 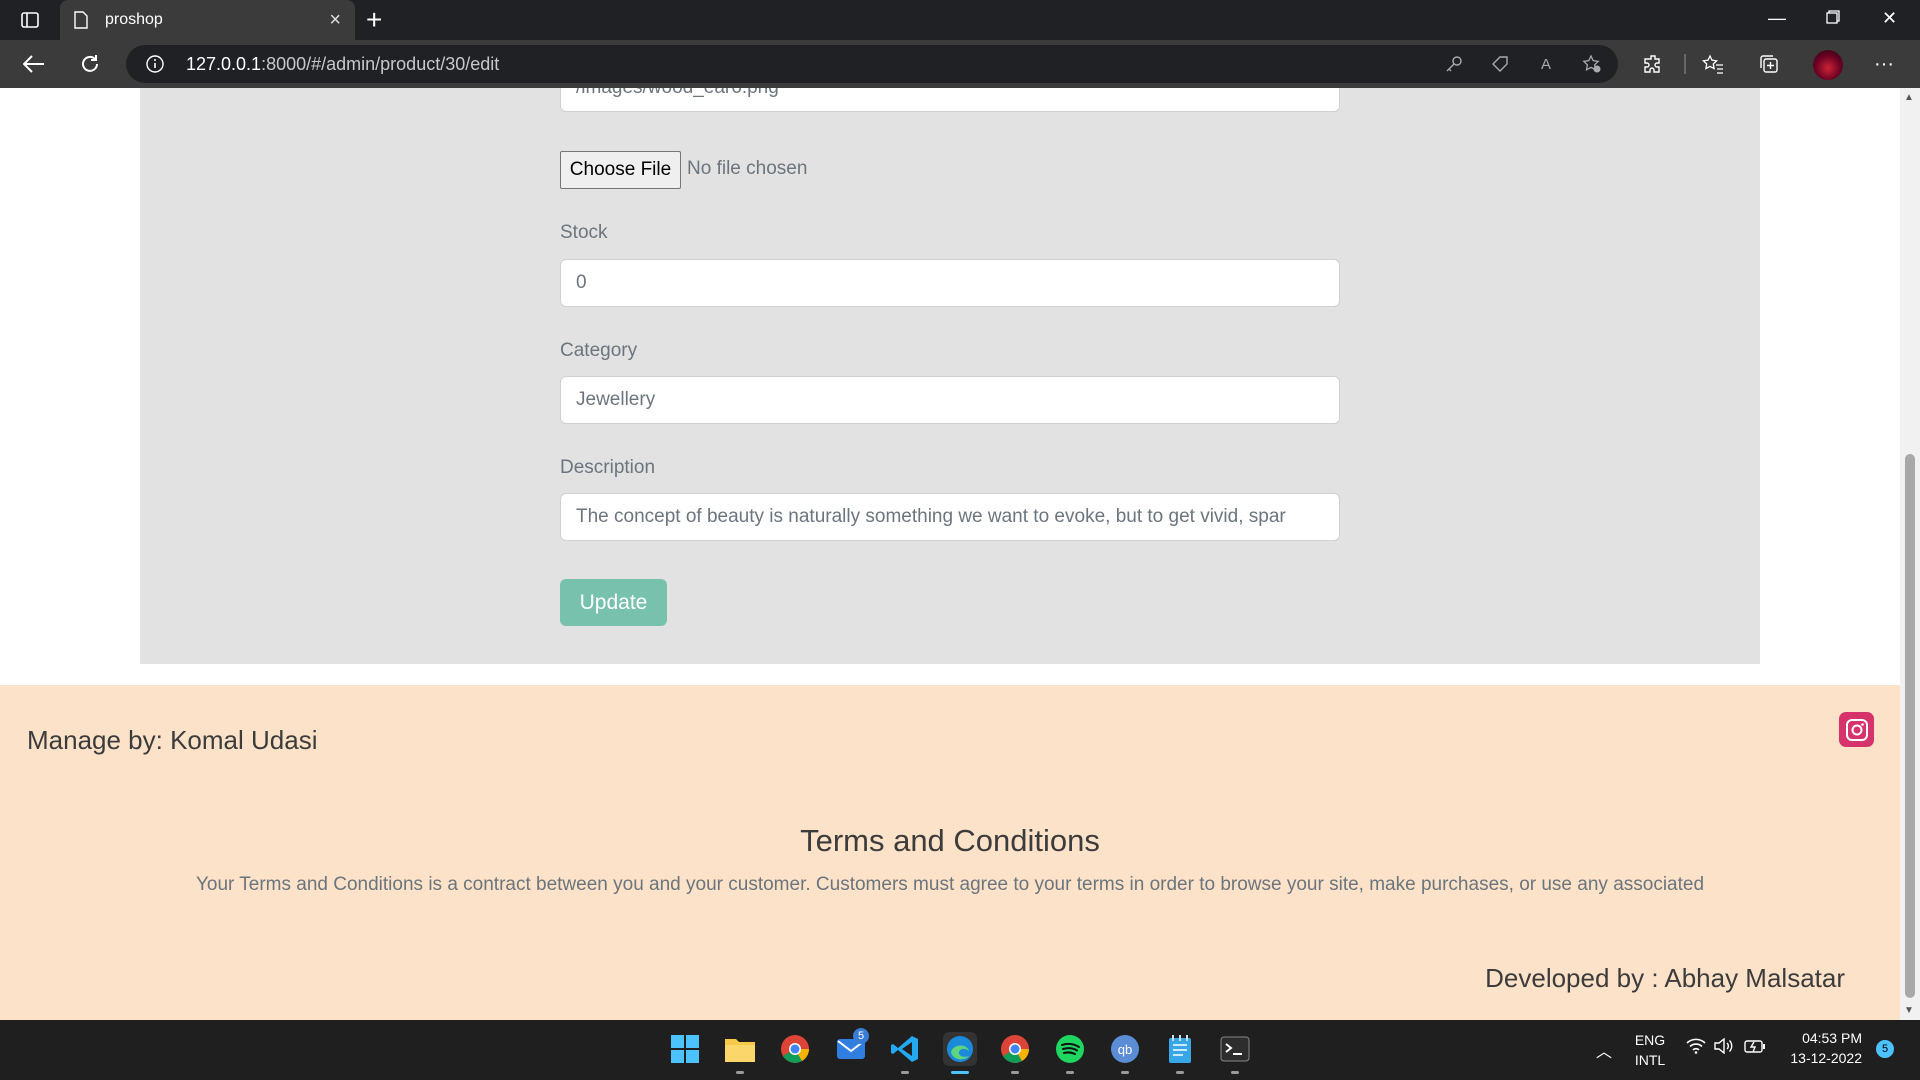 I want to click on collections-icon, so click(x=1769, y=64).